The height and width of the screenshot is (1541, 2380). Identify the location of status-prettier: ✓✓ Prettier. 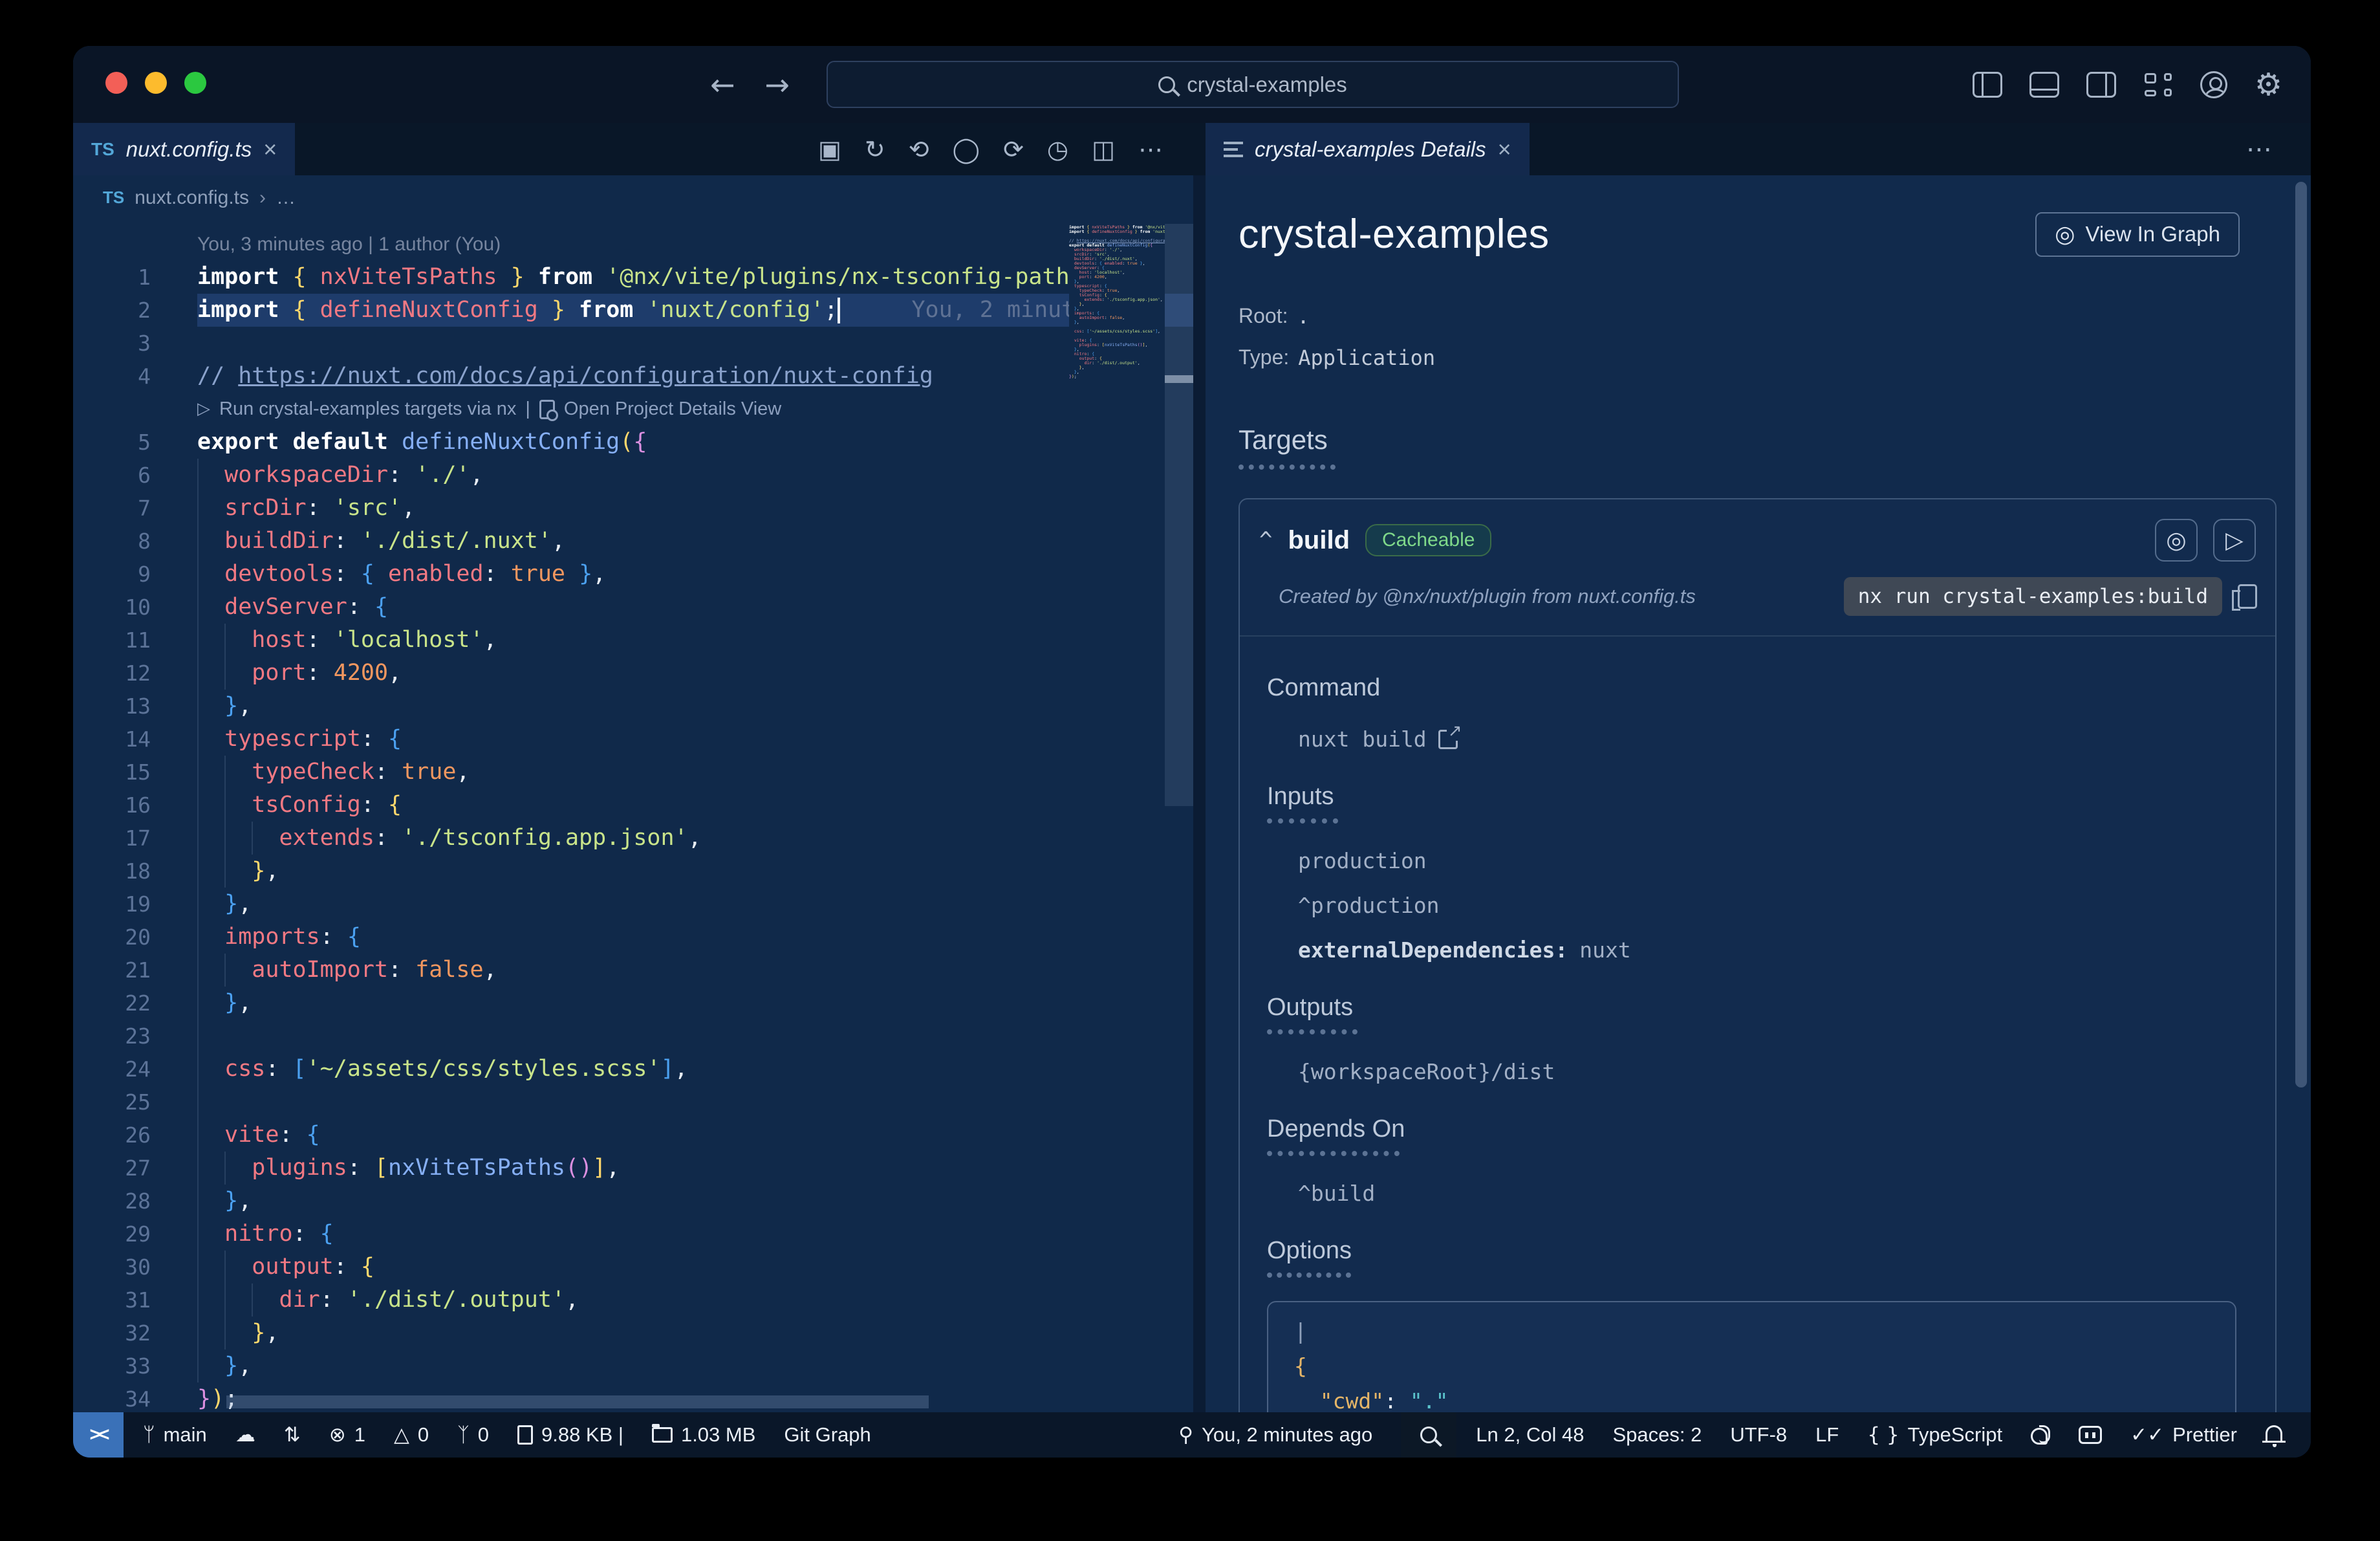
(2183, 1435).